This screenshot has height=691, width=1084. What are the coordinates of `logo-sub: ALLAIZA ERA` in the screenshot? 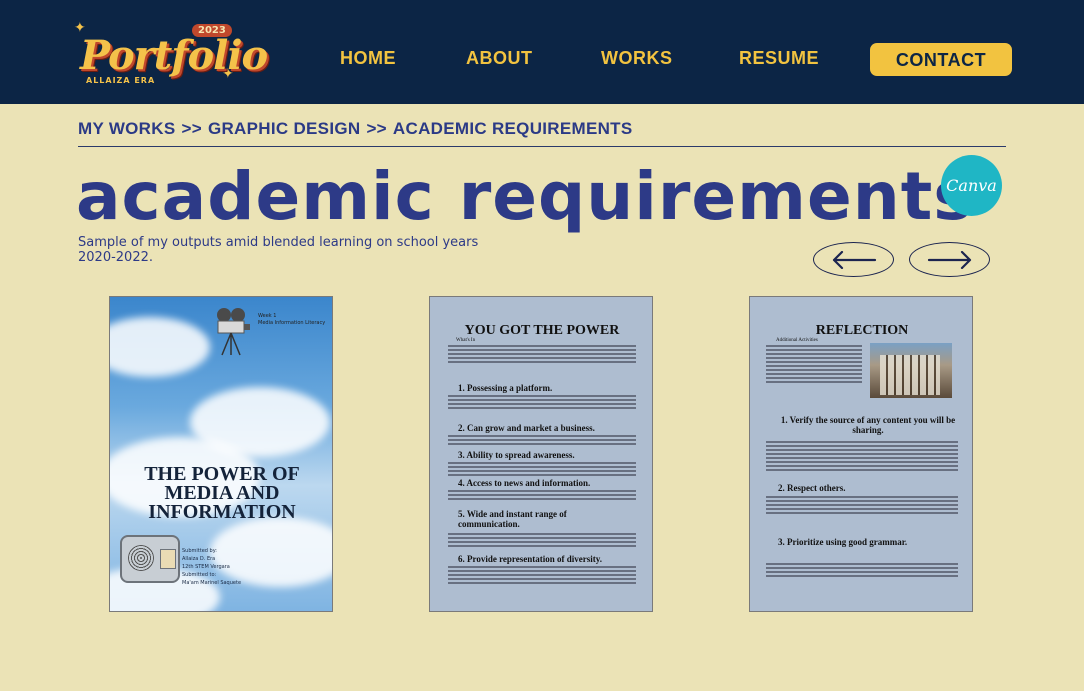 It's located at (121, 80).